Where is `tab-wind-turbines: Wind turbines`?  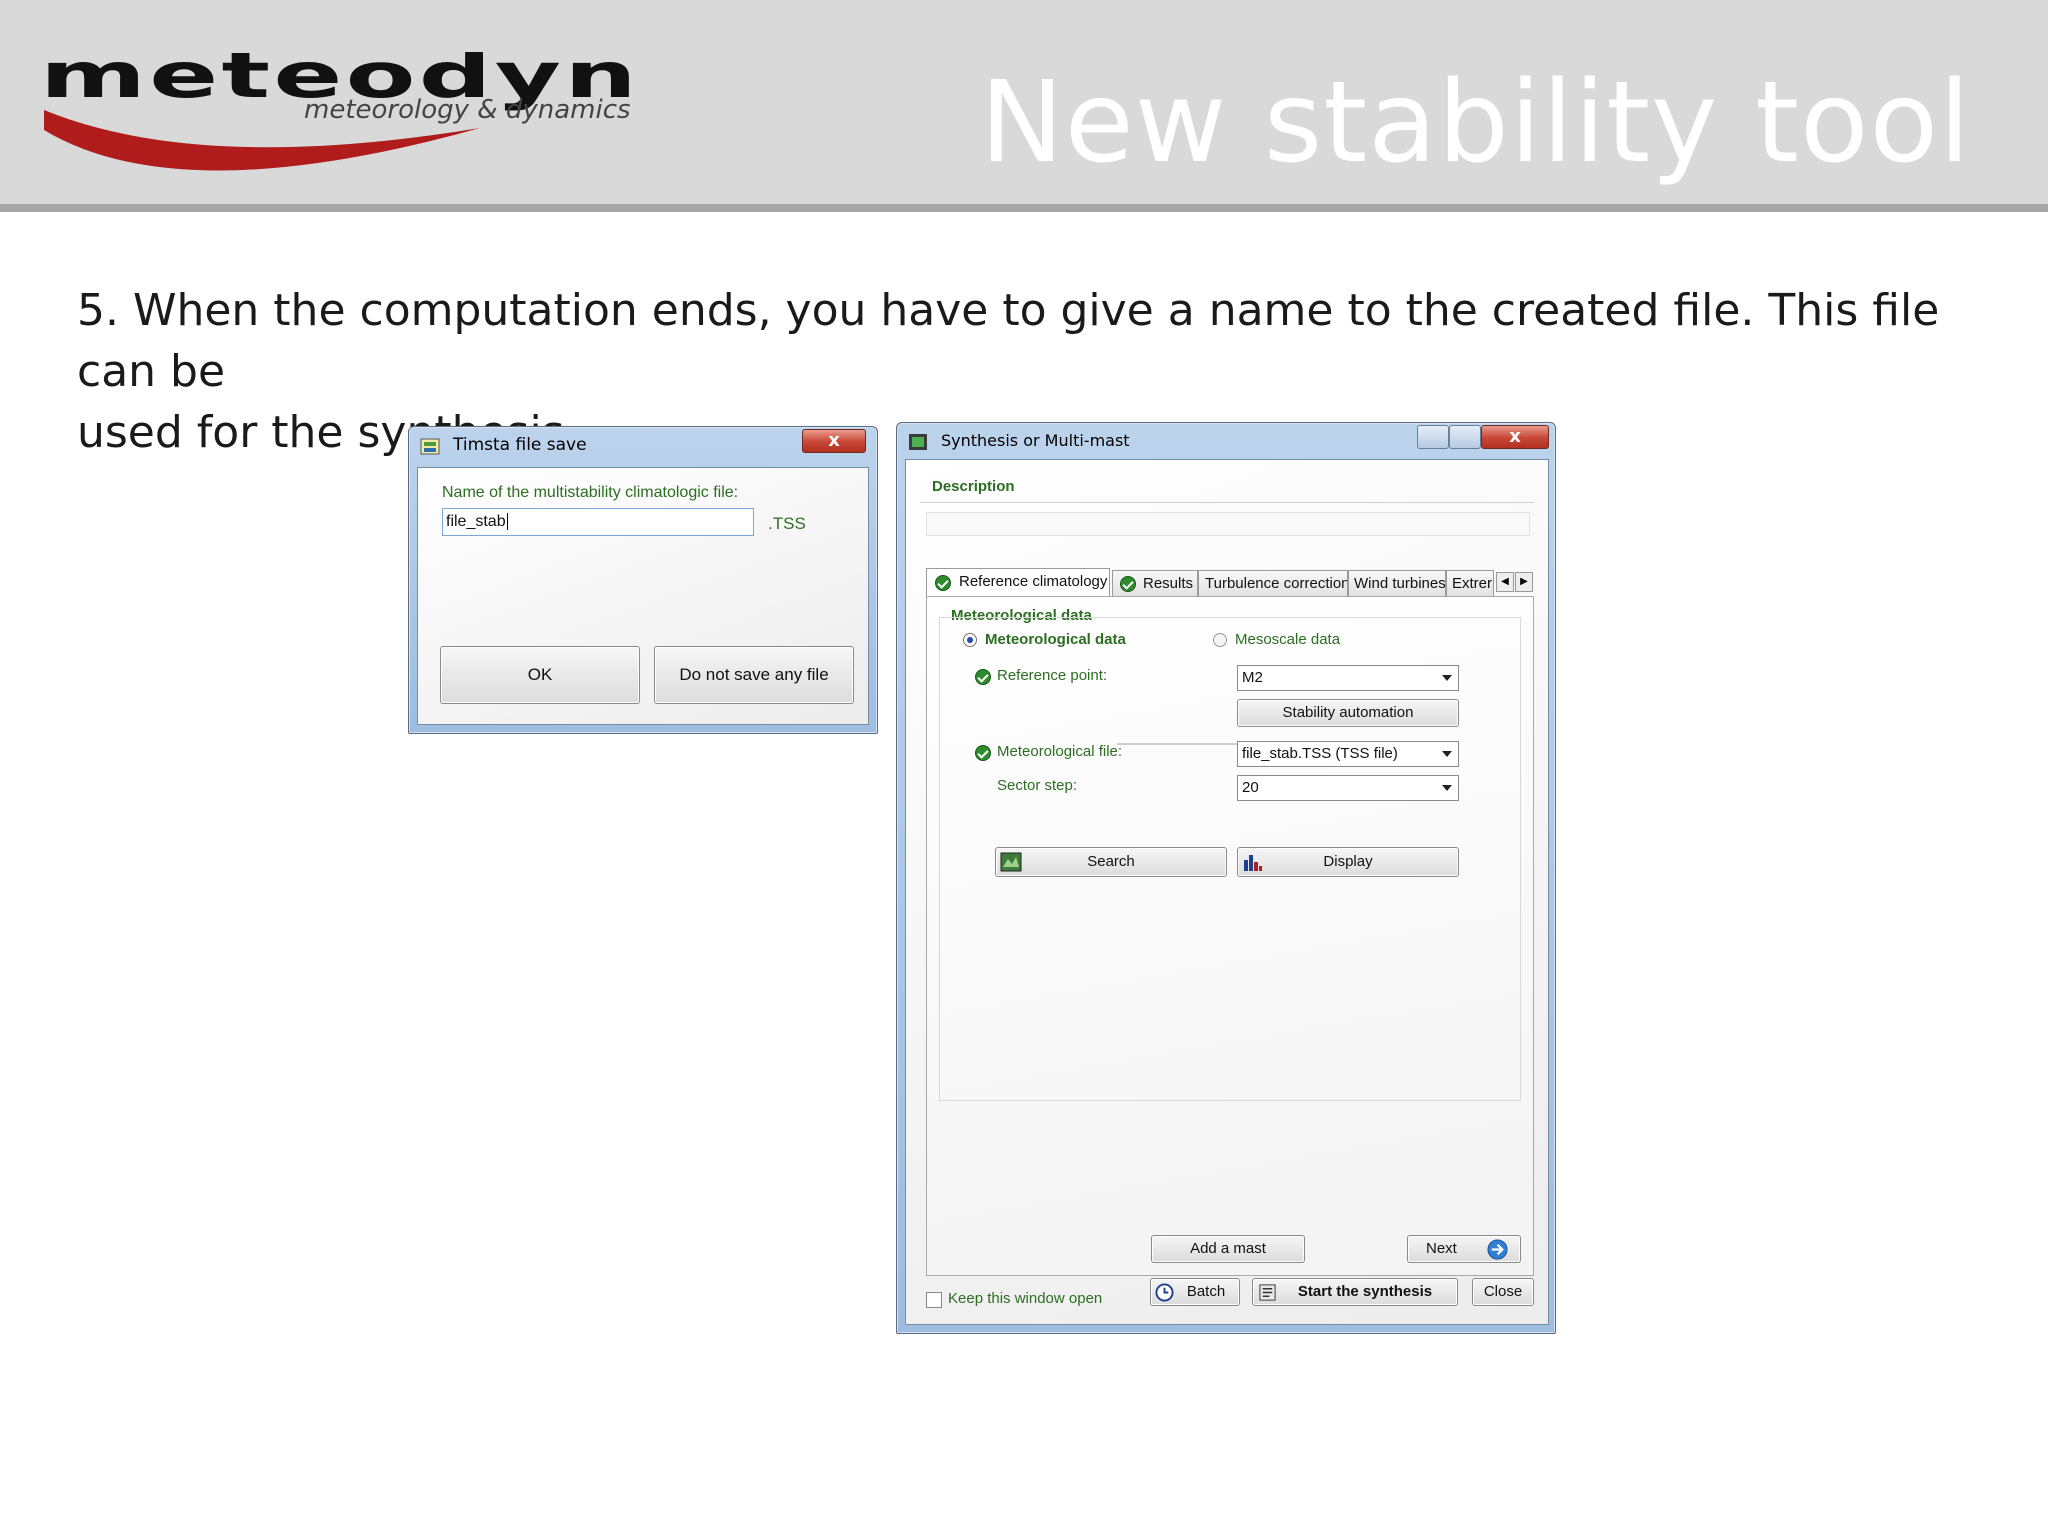 tab-wind-turbines: Wind turbines is located at coordinates (1397, 583).